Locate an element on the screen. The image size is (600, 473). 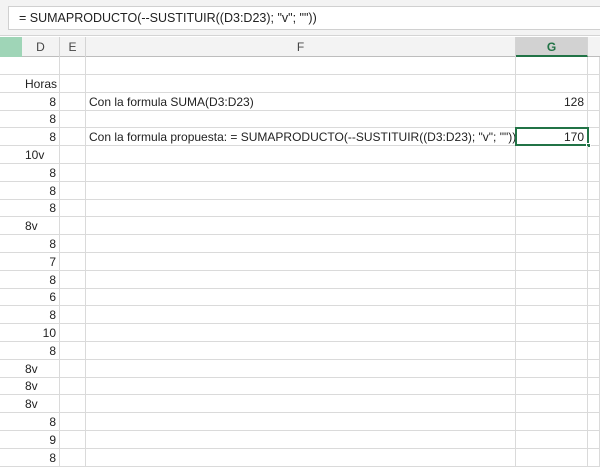
column-header-d: D is located at coordinates (41, 47).